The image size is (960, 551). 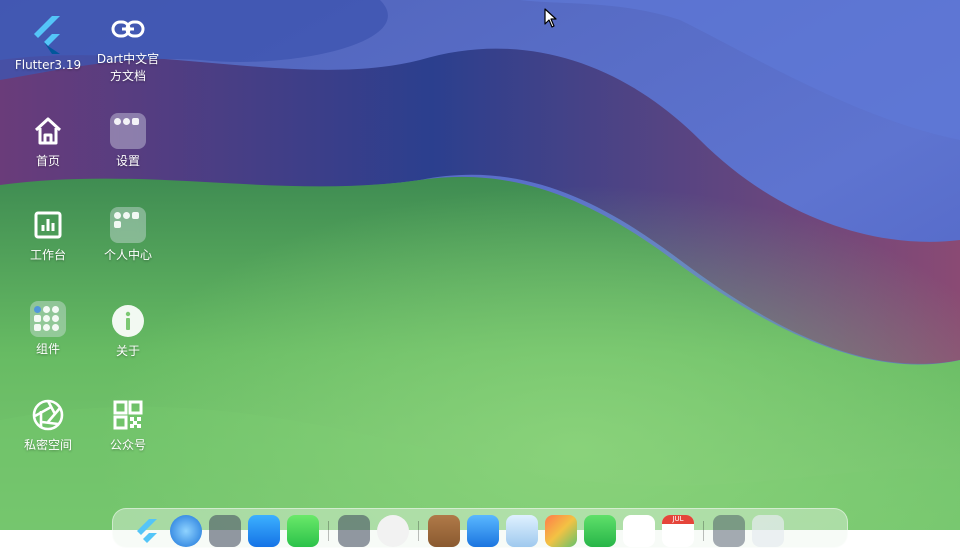 What do you see at coordinates (444, 531) in the screenshot?
I see `dock-briefcase-icon` at bounding box center [444, 531].